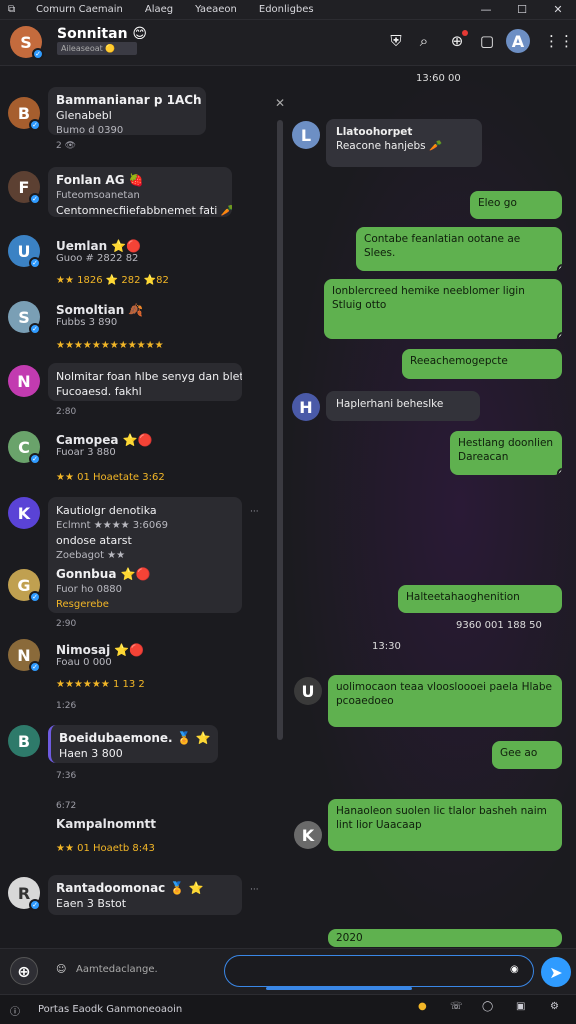 This screenshot has width=576, height=1024. What do you see at coordinates (404, 143) in the screenshot?
I see `incoming-message: Llatoohorpet Reacone hanjebs 🥕` at bounding box center [404, 143].